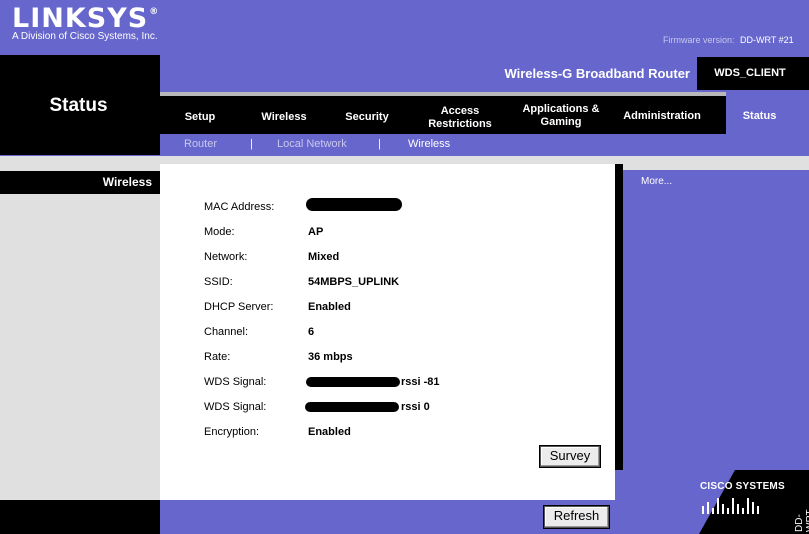  I want to click on tab-security: Security, so click(367, 117).